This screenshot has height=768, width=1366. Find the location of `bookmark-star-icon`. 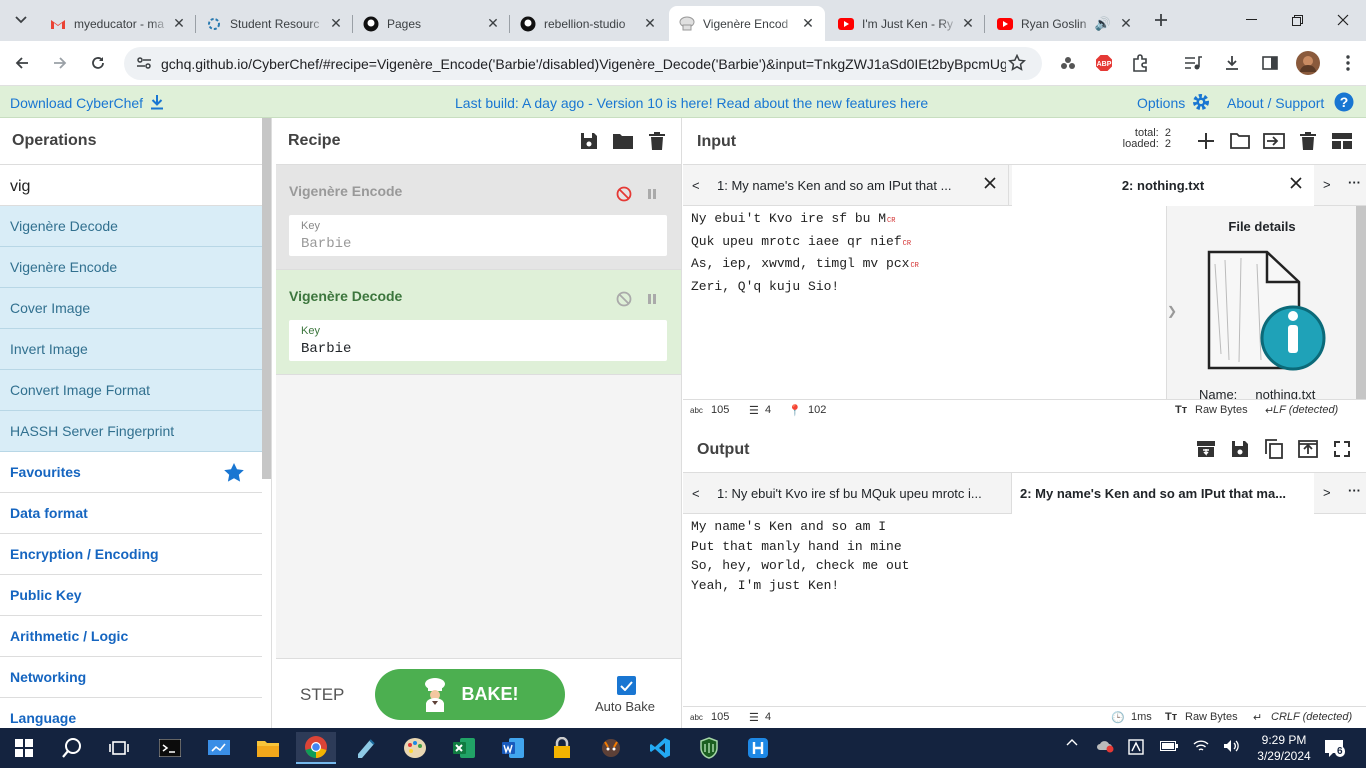

bookmark-star-icon is located at coordinates (1017, 63).